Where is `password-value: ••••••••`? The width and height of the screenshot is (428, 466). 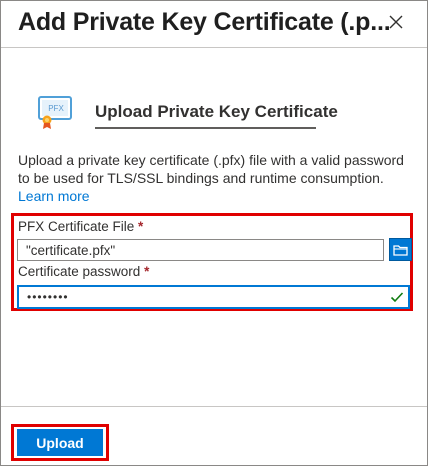 password-value: •••••••• is located at coordinates (48, 297).